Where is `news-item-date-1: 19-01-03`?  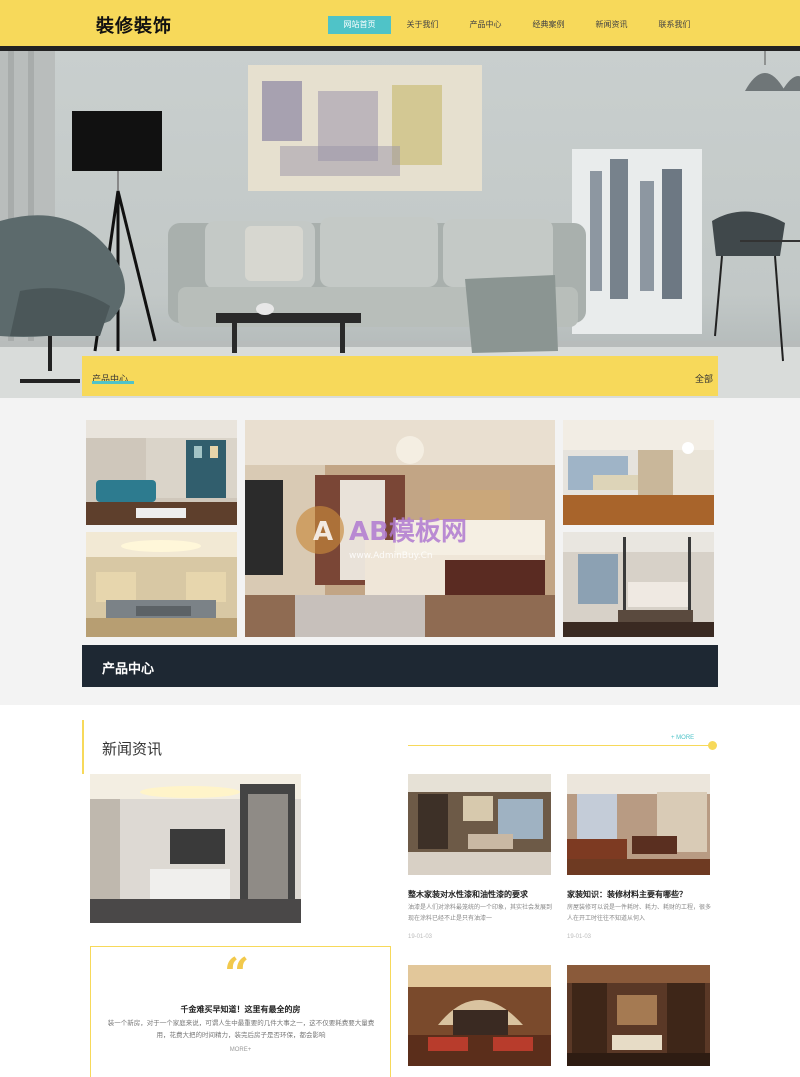 news-item-date-1: 19-01-03 is located at coordinates (420, 937).